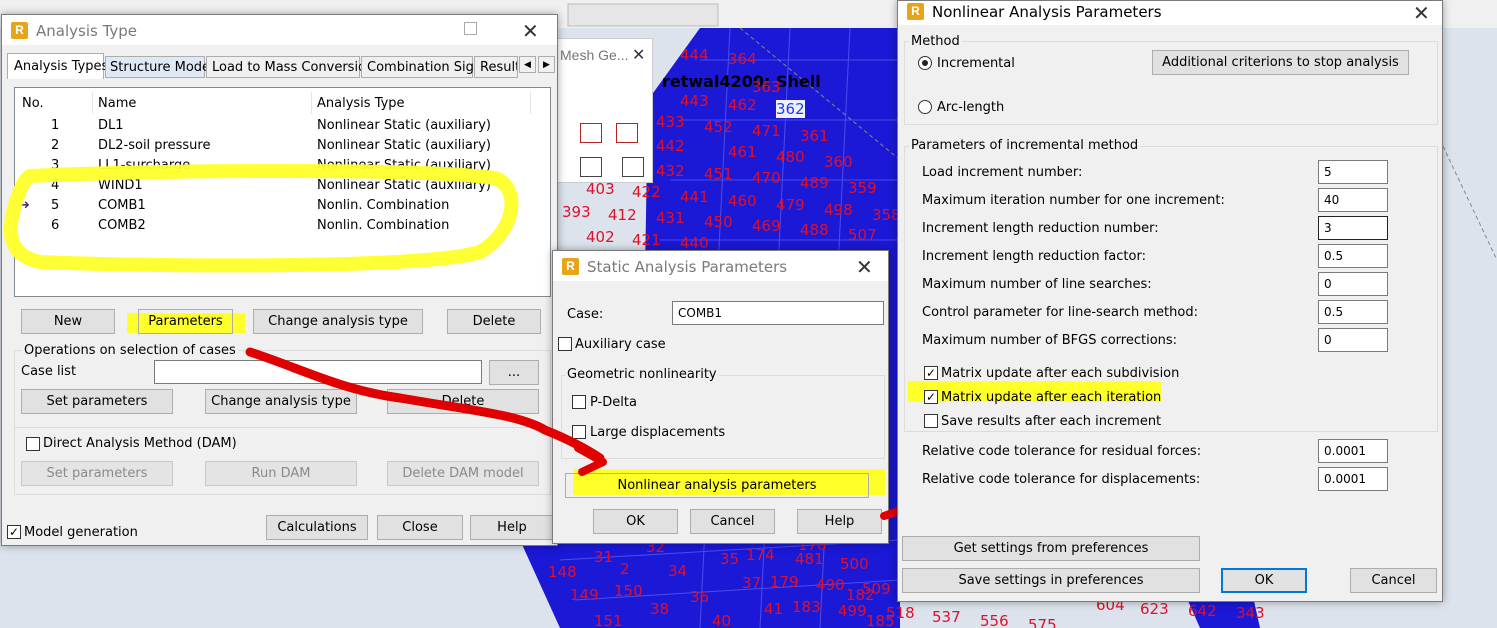  I want to click on option-checkbox, so click(931, 421).